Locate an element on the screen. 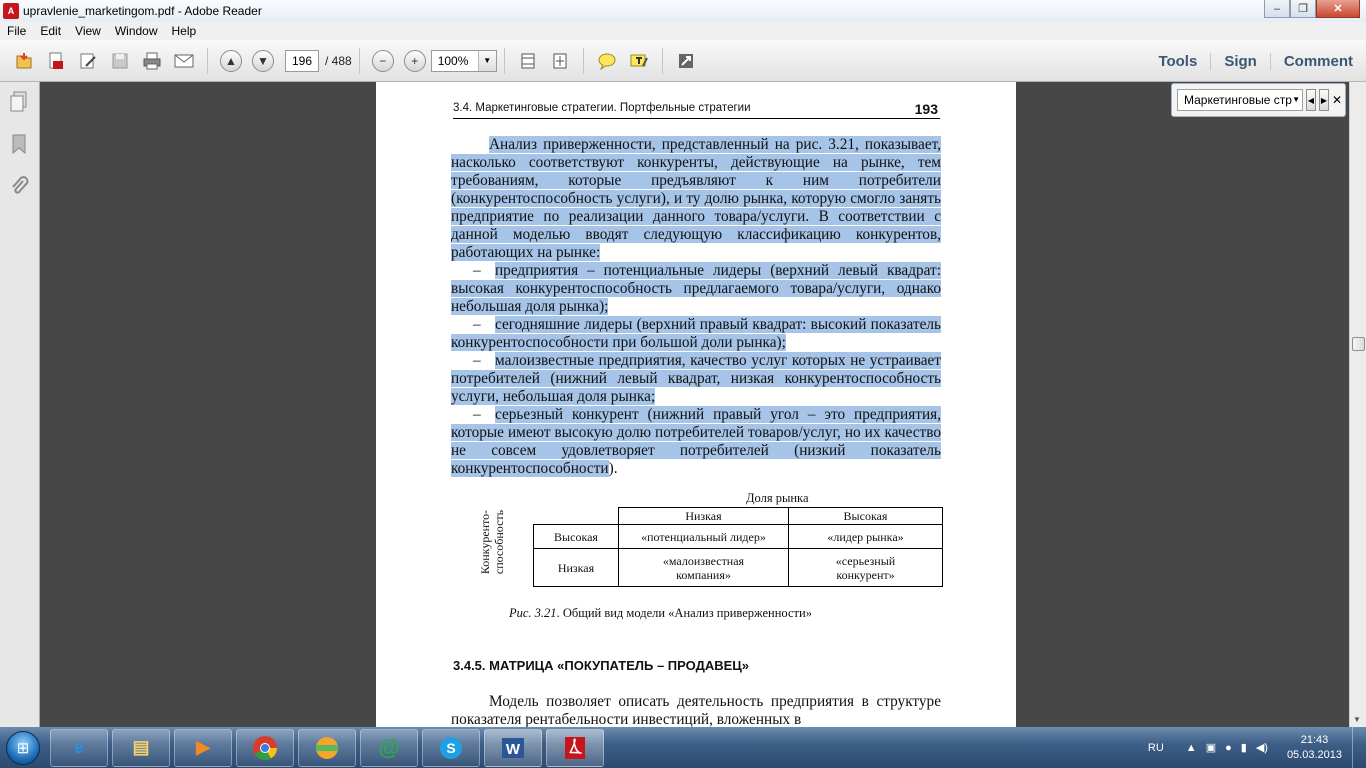 The width and height of the screenshot is (1366, 768). taskbar-chrome is located at coordinates (265, 747).